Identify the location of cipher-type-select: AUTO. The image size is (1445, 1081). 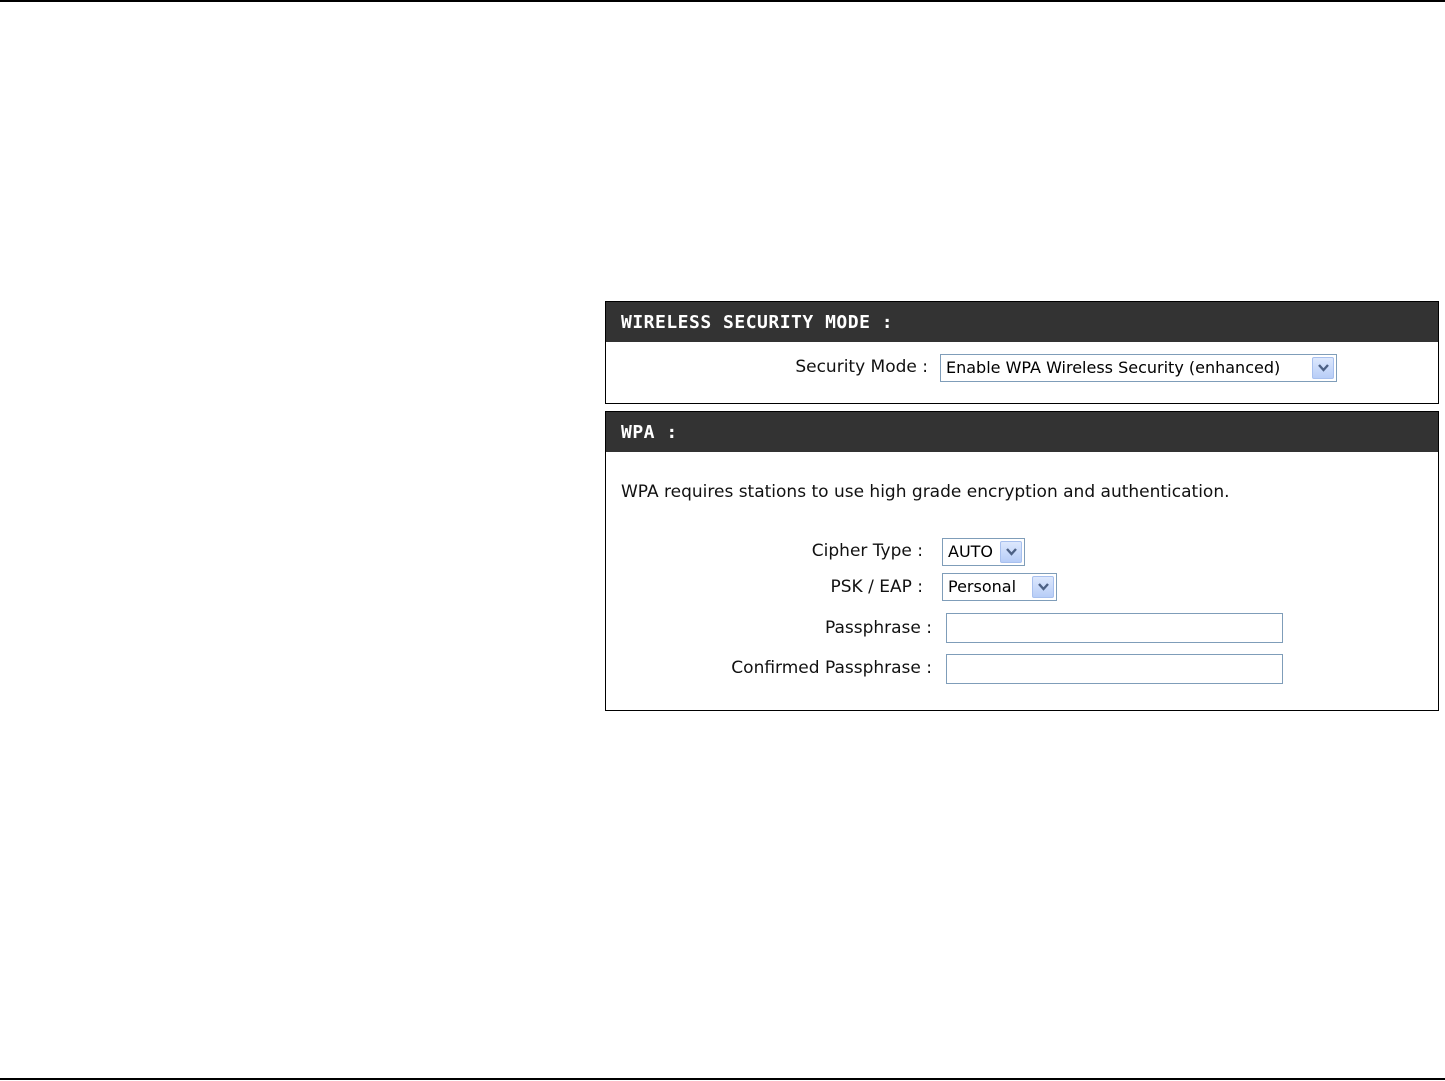
(983, 552).